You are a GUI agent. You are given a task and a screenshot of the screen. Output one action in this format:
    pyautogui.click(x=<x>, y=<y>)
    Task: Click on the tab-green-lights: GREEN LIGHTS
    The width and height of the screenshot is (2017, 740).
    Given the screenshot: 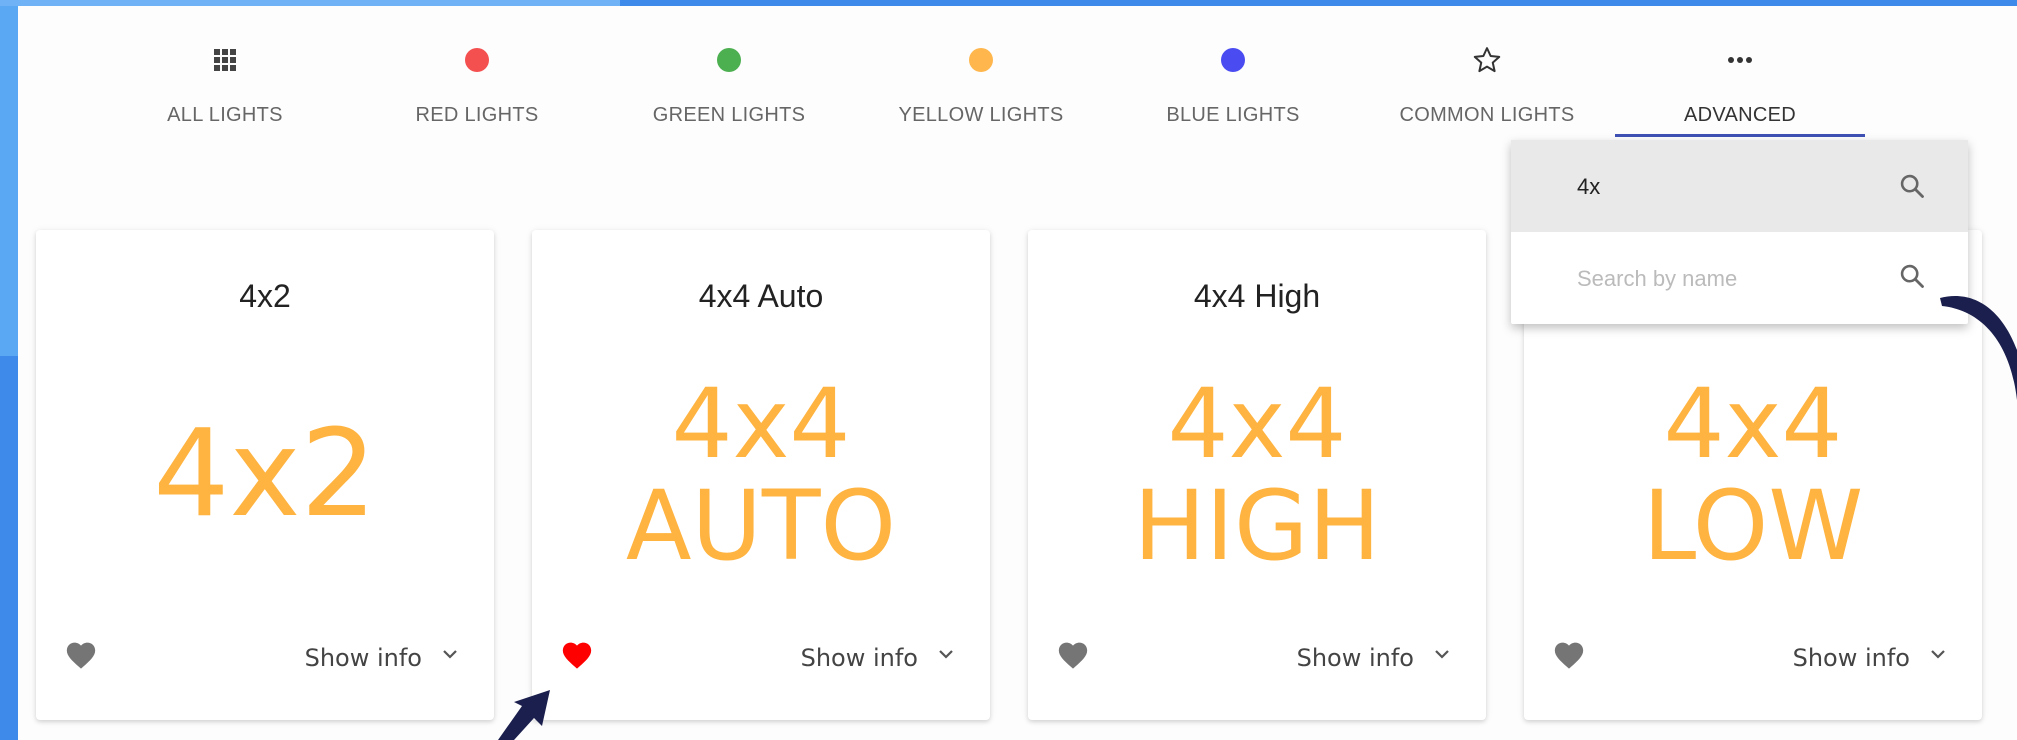 What is the action you would take?
    pyautogui.click(x=729, y=90)
    